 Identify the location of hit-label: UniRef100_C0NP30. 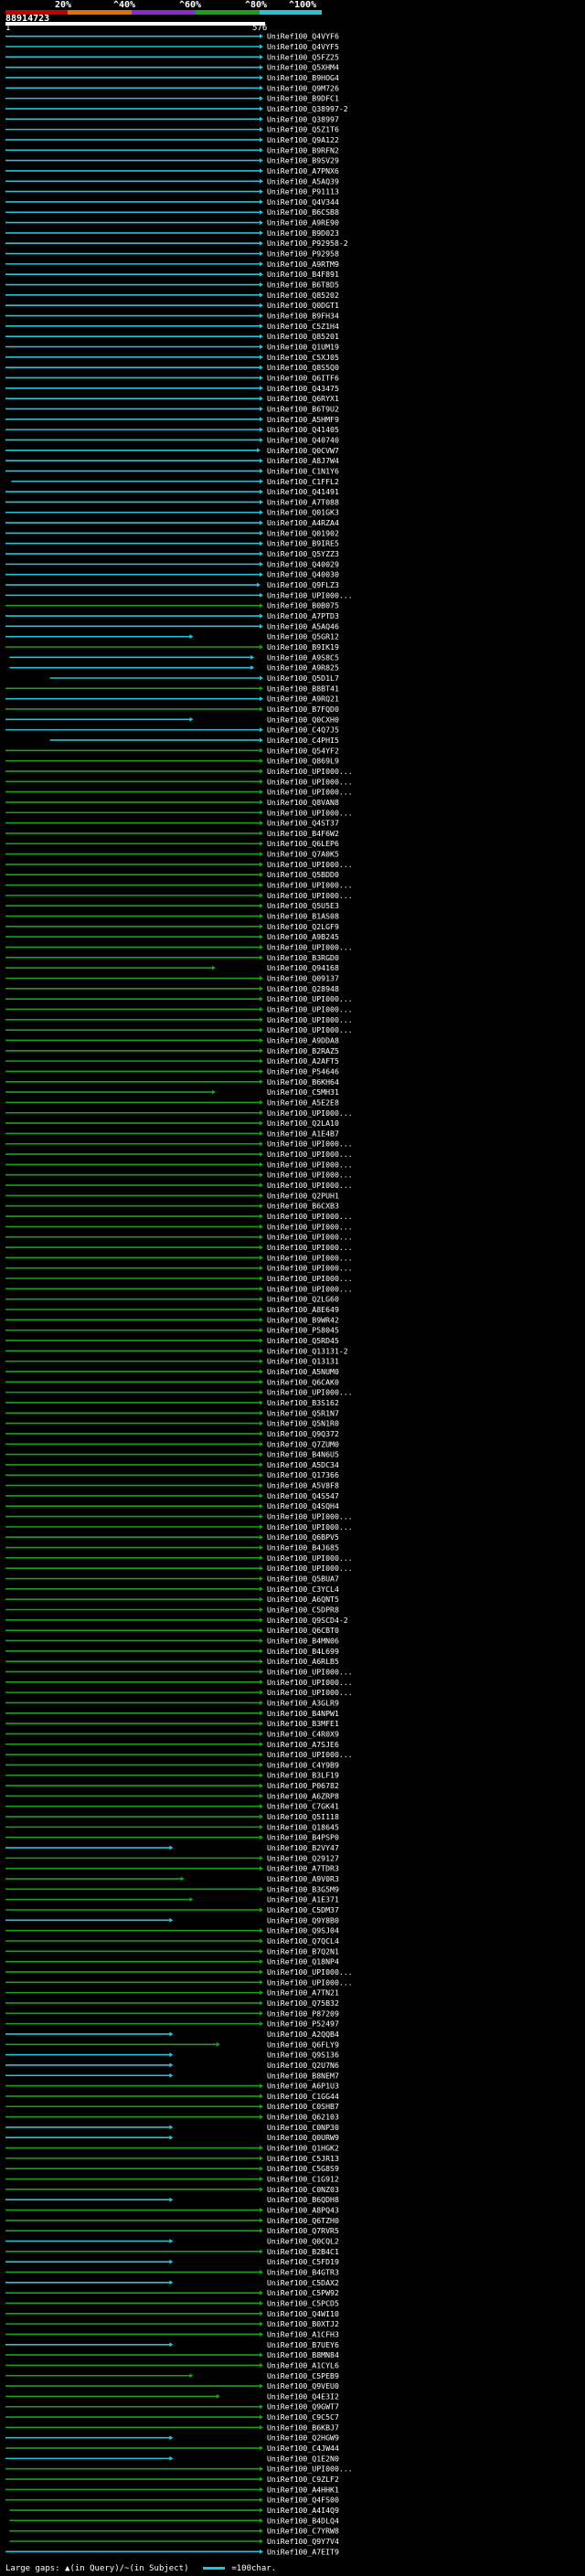
(303, 2127).